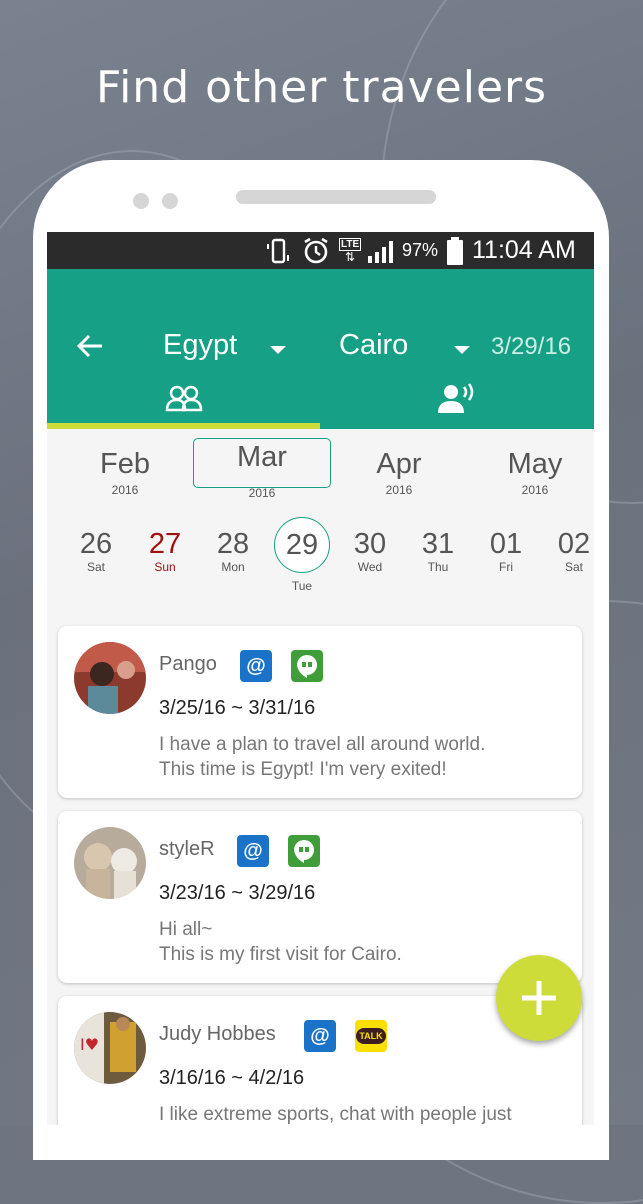 The height and width of the screenshot is (1204, 643). What do you see at coordinates (91, 347) in the screenshot?
I see `back-arrow-icon` at bounding box center [91, 347].